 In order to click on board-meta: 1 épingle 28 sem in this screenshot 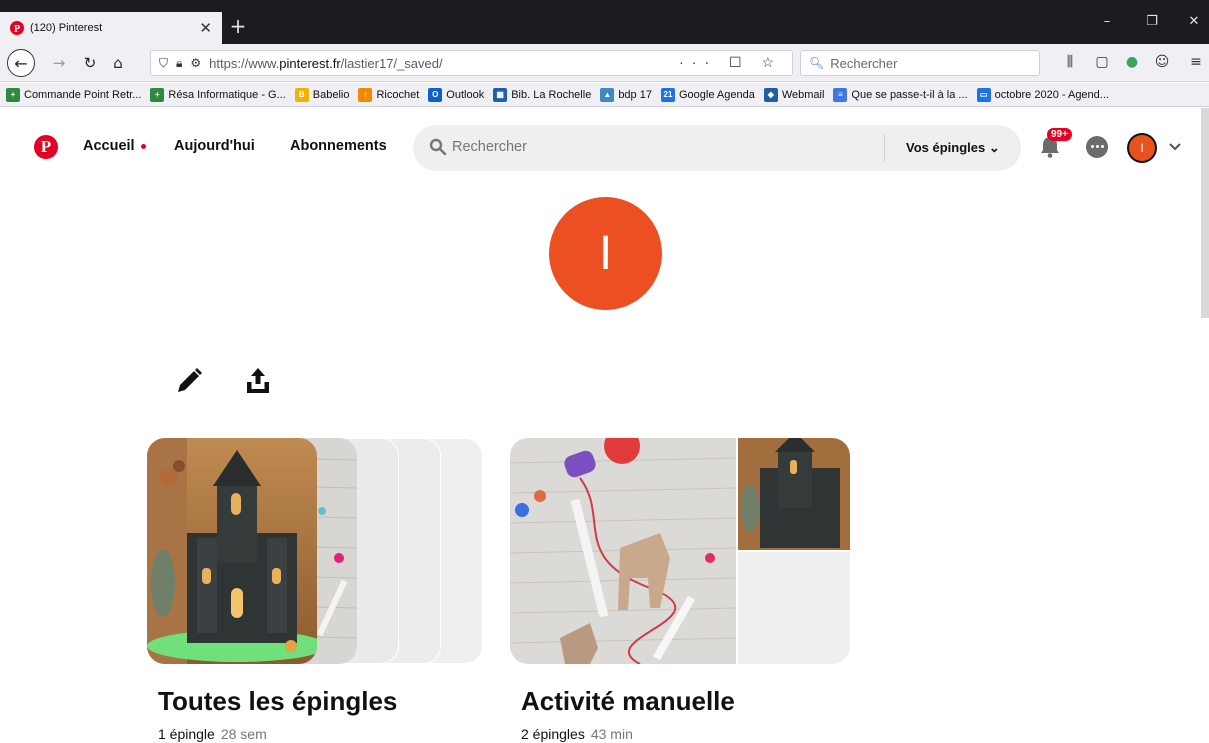, I will do `click(212, 734)`.